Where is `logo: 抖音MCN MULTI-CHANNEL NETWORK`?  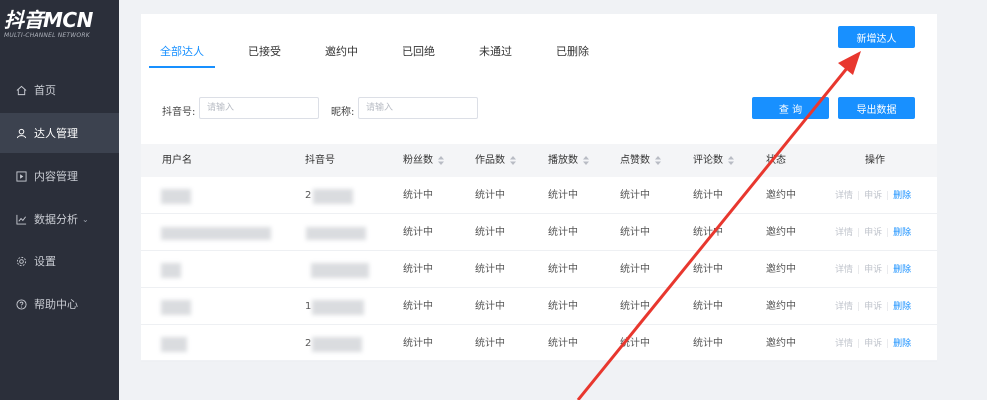
logo: 抖音MCN MULTI-CHANNEL NETWORK is located at coordinates (59, 23).